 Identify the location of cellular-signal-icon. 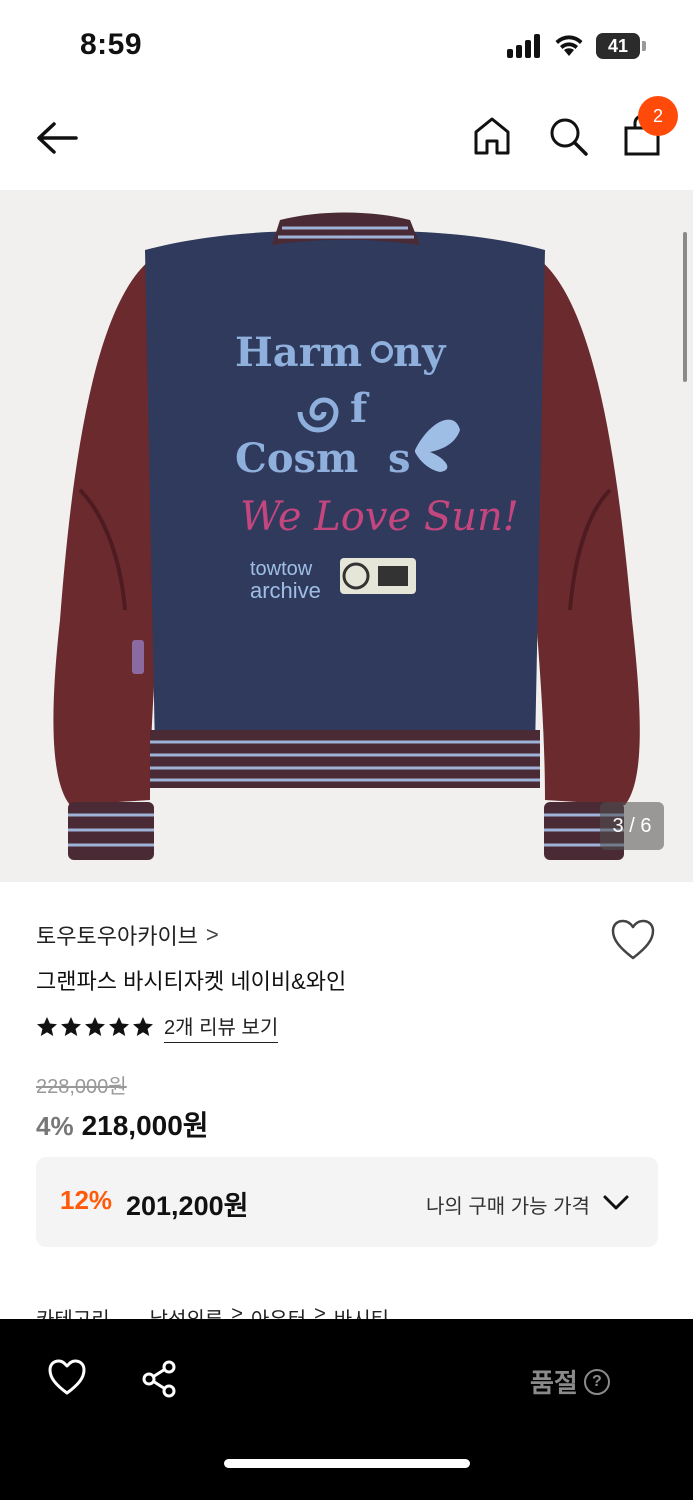
(525, 46).